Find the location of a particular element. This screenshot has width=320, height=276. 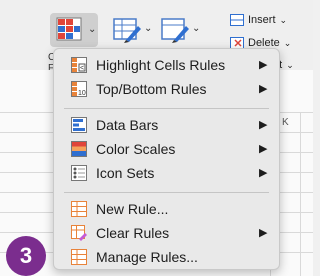

menu-item-clear-rules: Clear Rules ▶ is located at coordinates (166, 233).